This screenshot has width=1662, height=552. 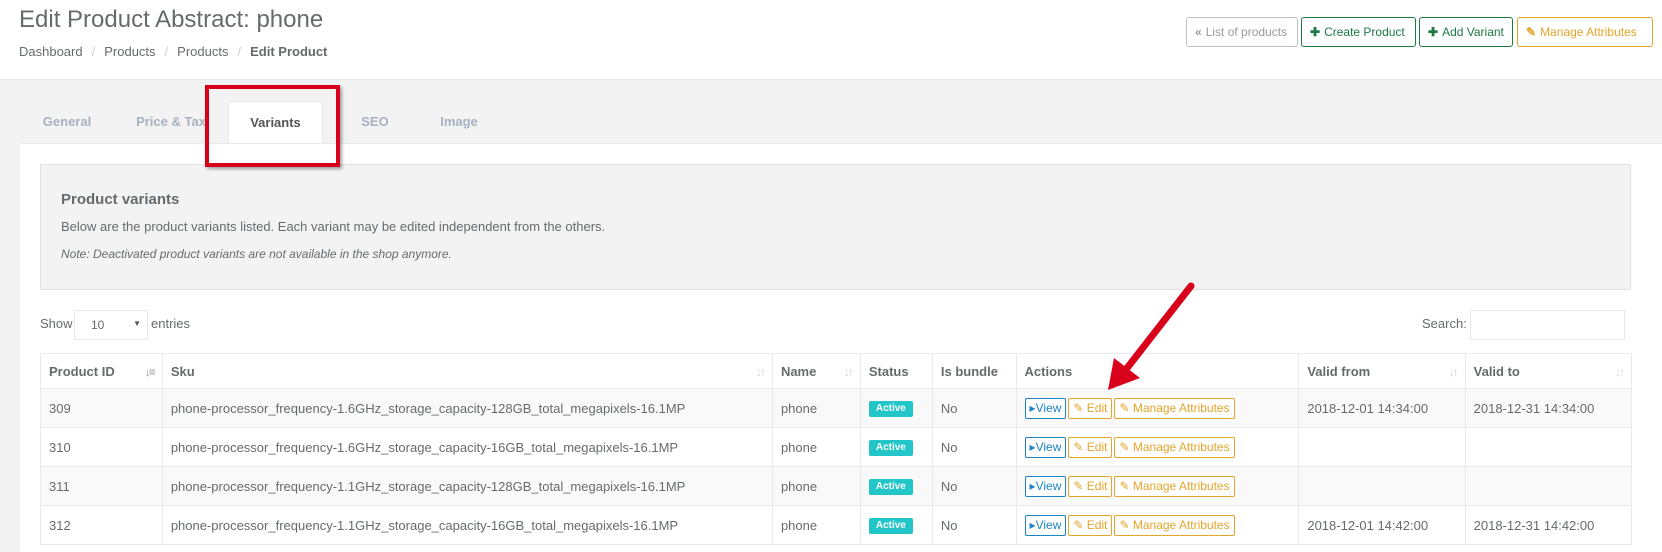 I want to click on entries-label: entries, so click(x=171, y=323).